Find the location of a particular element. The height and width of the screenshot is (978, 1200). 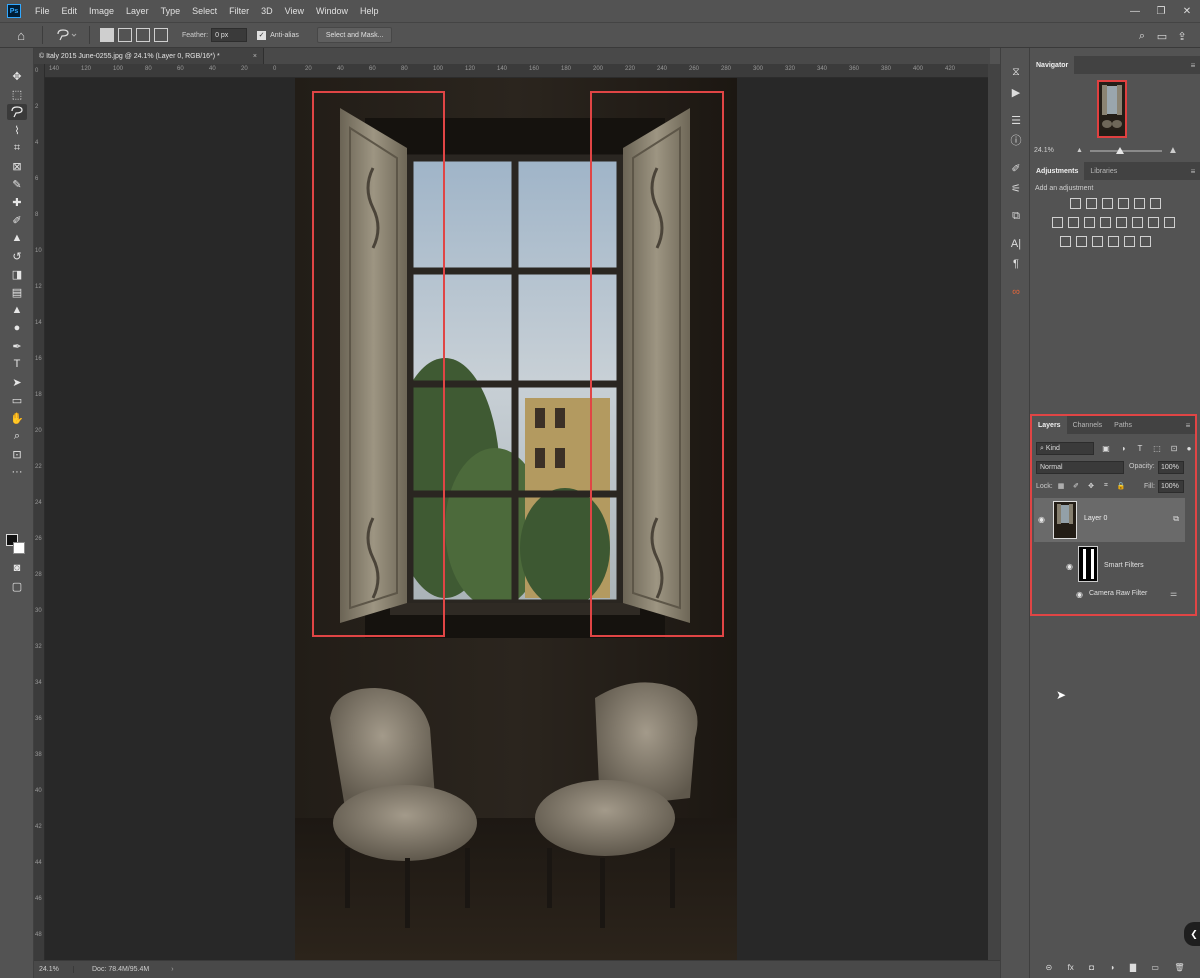

filter-smart-object-icon: ⊡ is located at coordinates (1174, 448).